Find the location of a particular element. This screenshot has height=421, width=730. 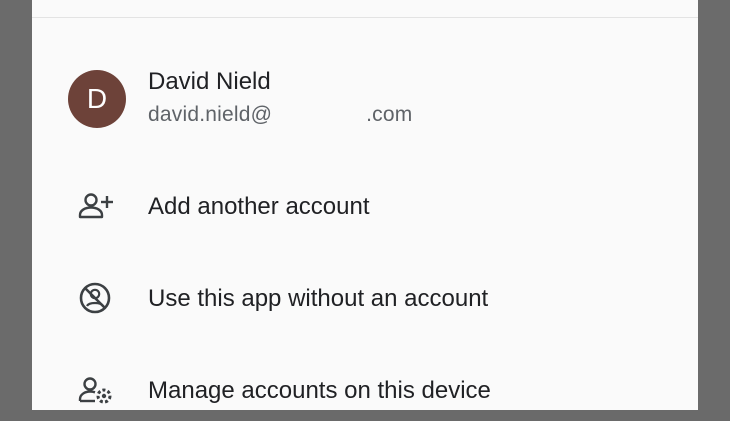

manage-accounts-item: Manage accounts on this device is located at coordinates (365, 391).